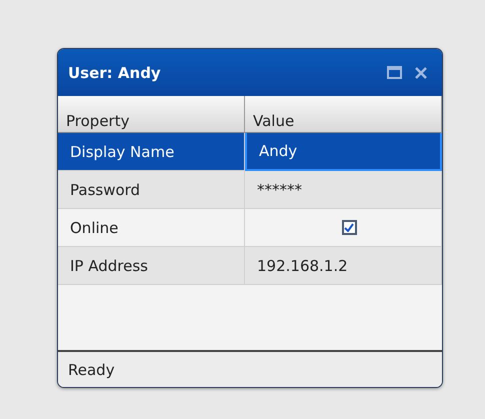 This screenshot has height=419, width=485. What do you see at coordinates (151, 190) in the screenshot?
I see `property-cell: Password` at bounding box center [151, 190].